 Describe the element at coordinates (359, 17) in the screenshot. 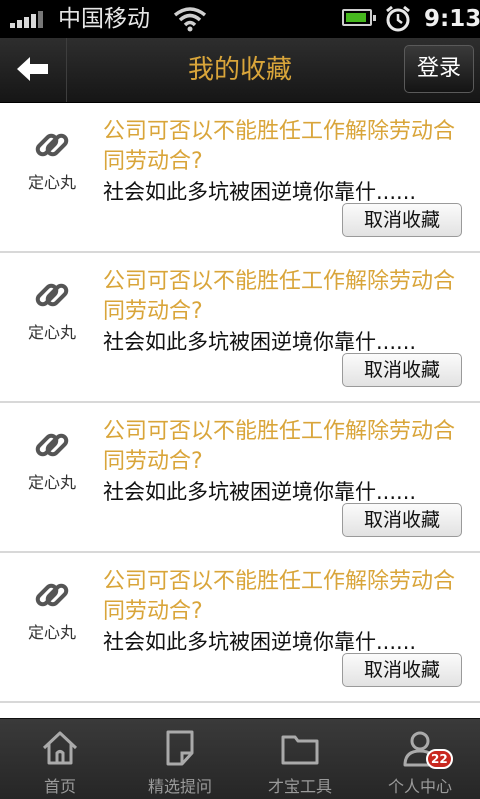

I see `battery-icon` at that location.